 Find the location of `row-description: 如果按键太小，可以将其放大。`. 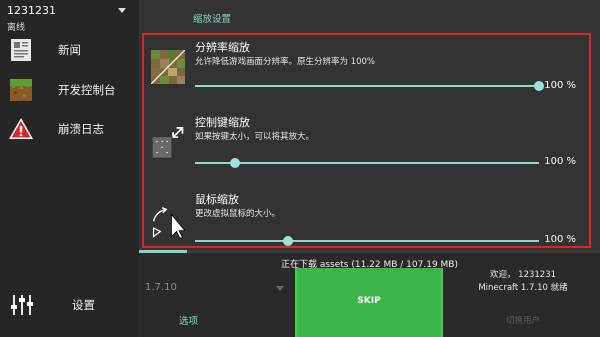

row-description: 如果按键太小，可以将其放大。 is located at coordinates (255, 137).